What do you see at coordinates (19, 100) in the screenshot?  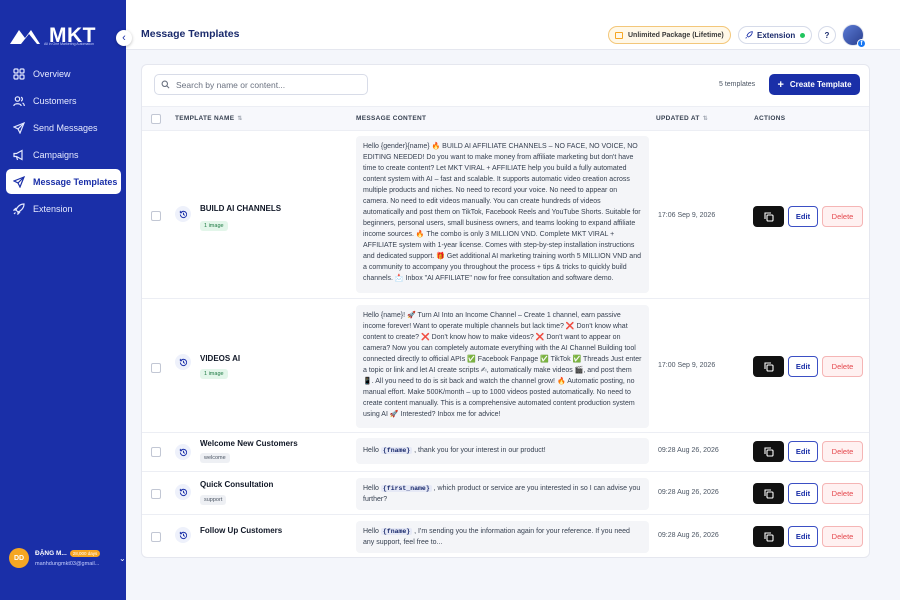 I see `users-icon` at bounding box center [19, 100].